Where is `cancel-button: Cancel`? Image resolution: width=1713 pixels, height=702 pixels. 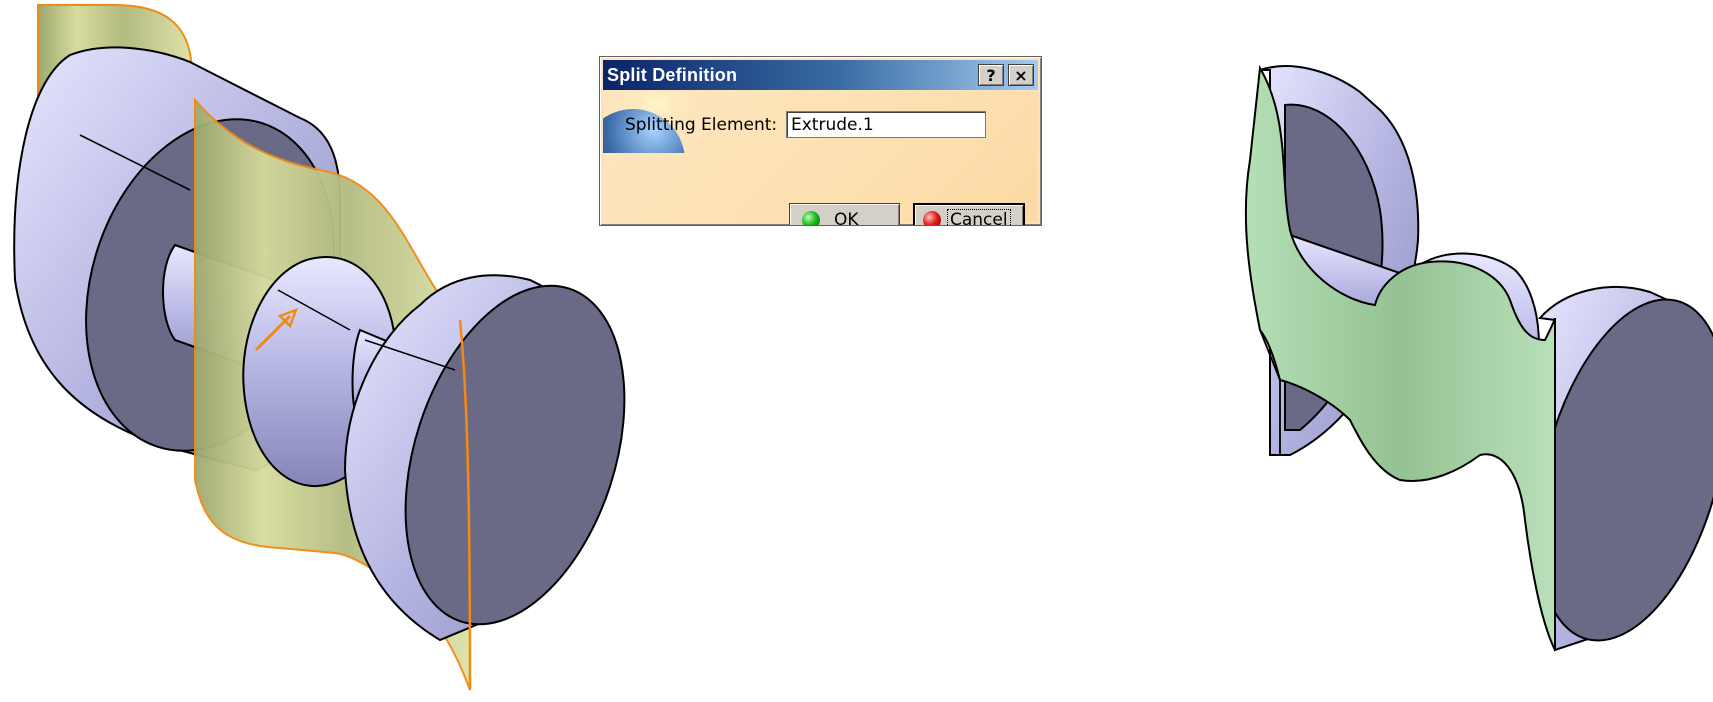
cancel-button: Cancel is located at coordinates (969, 214).